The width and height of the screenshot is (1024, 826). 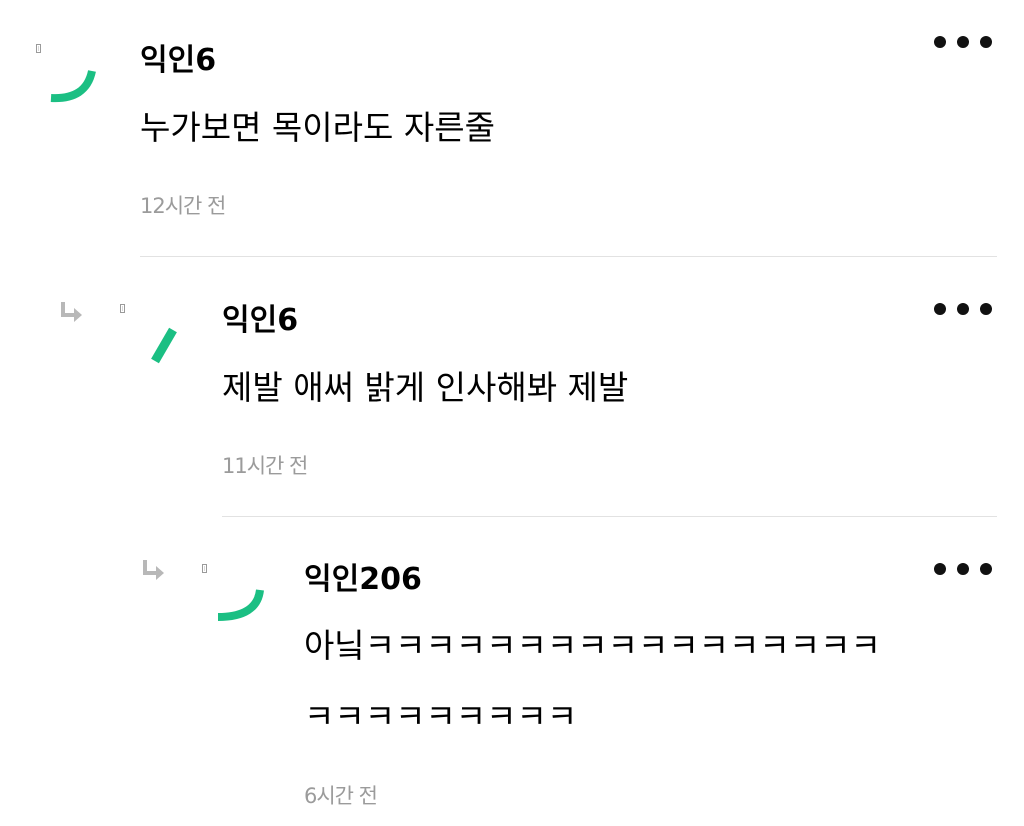 What do you see at coordinates (592, 645) in the screenshot?
I see `comment-text-line-1: 아닠ㅋㅋㅋㅋㅋㅋㅋㅋㅋㅋㅋㅋㅋㅋㅋㅋㅋ` at bounding box center [592, 645].